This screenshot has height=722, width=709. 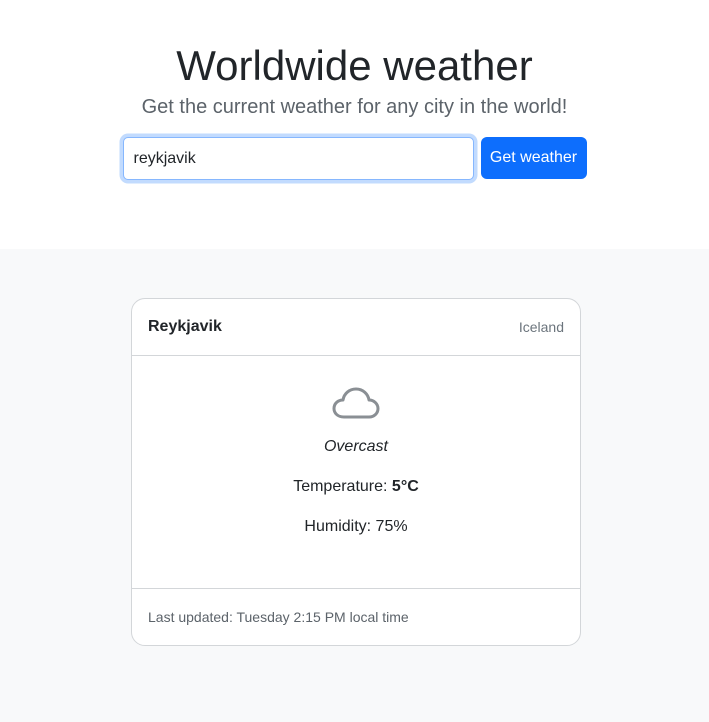 I want to click on city-name: Reykjavik, so click(x=185, y=326).